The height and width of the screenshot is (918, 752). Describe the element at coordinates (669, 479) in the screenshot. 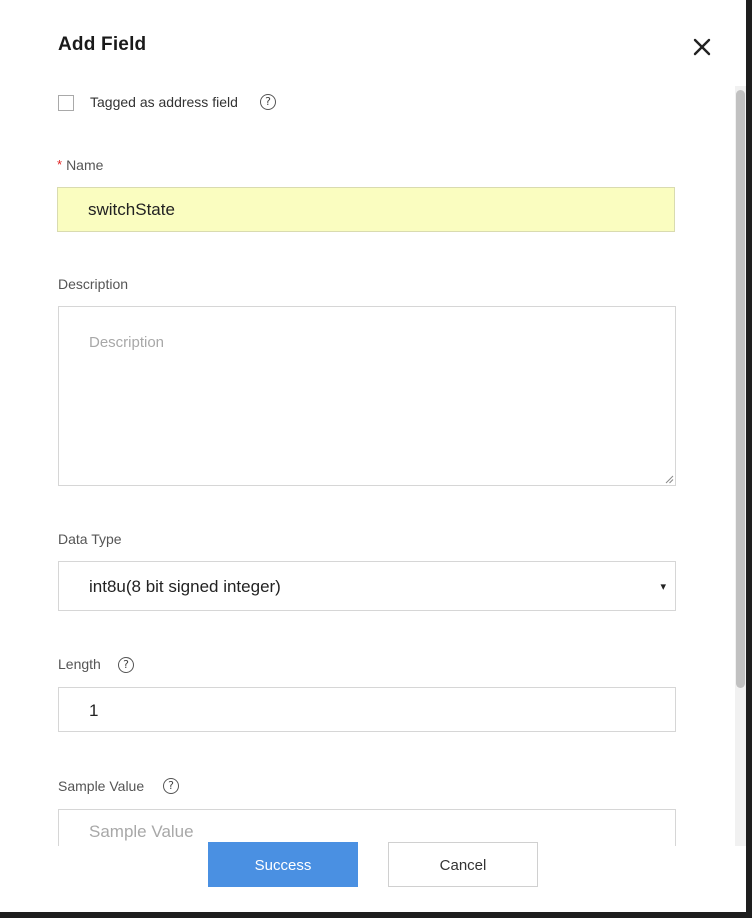

I see `resize-handle-icon` at that location.